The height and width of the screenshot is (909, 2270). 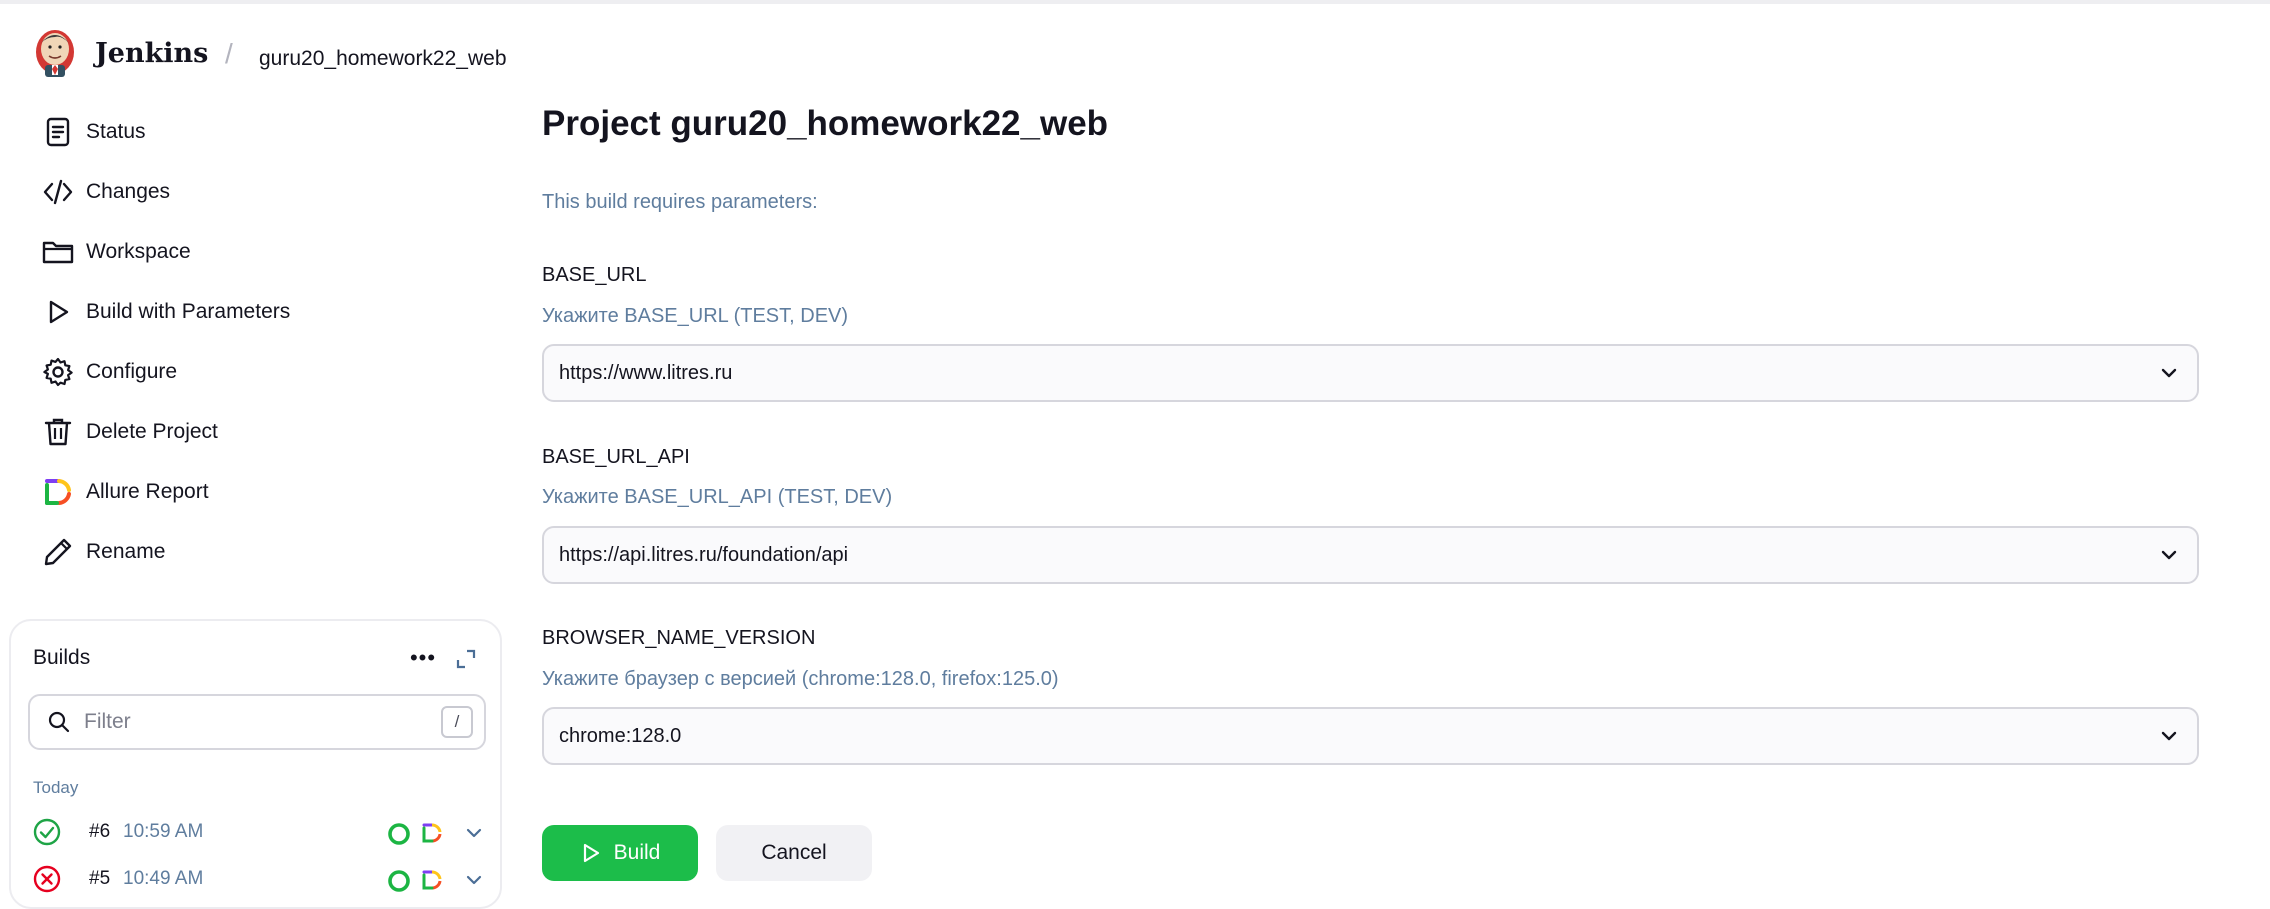 What do you see at coordinates (704, 554) in the screenshot?
I see `select-value: https://api.litres.ru/foundation/api` at bounding box center [704, 554].